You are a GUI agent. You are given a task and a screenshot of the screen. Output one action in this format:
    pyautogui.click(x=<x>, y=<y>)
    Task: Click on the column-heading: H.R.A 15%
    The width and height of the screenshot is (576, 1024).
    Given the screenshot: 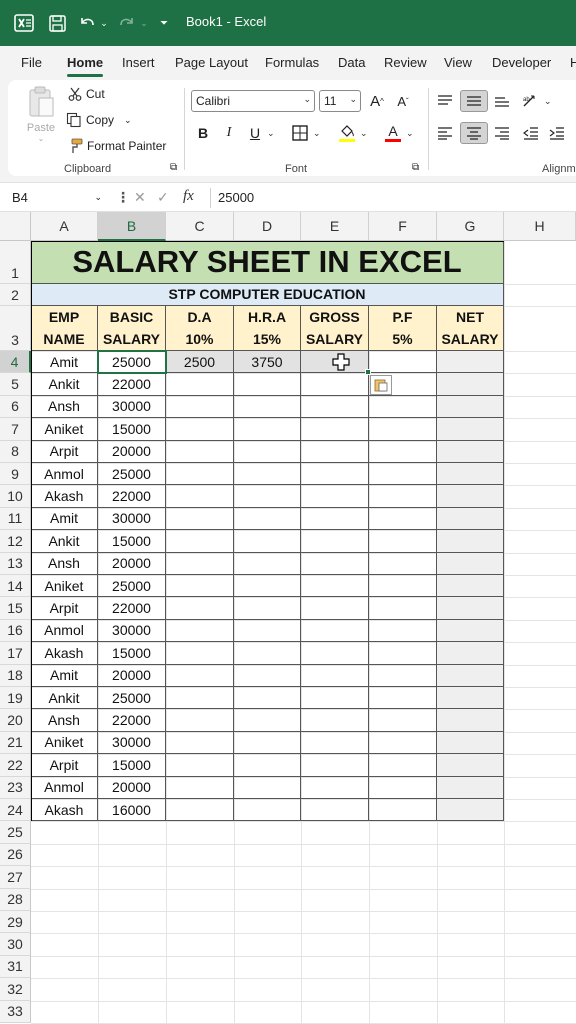 What is the action you would take?
    pyautogui.click(x=267, y=328)
    